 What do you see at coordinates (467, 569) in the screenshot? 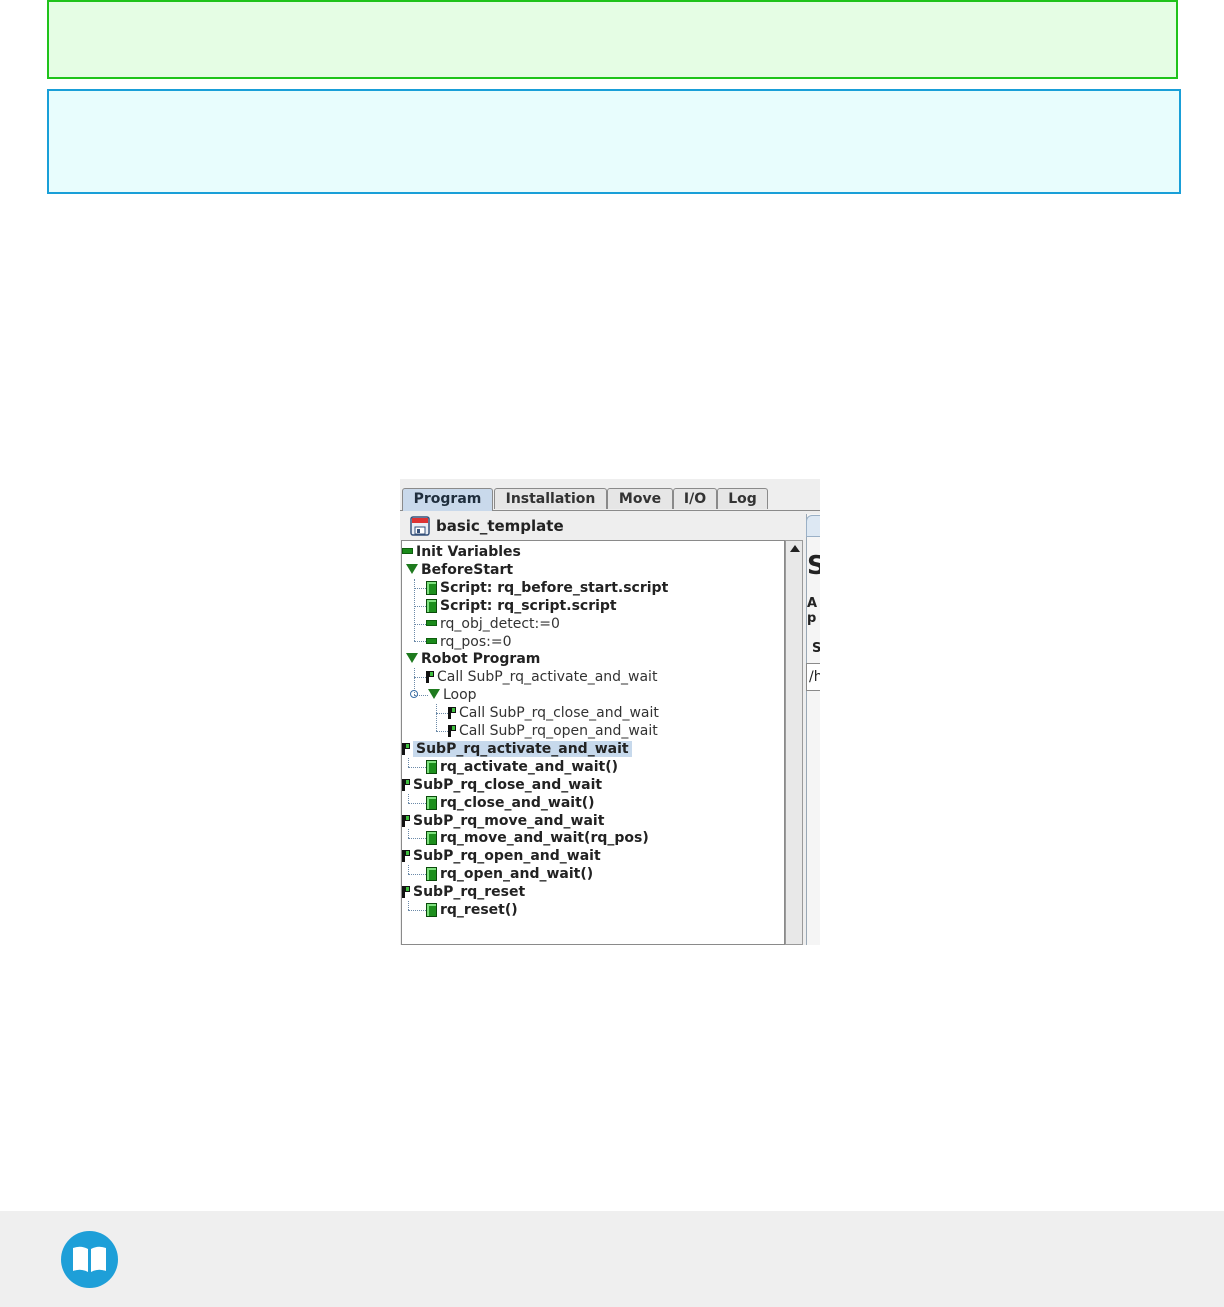
I see `tree-node-label: BeforeStart` at bounding box center [467, 569].